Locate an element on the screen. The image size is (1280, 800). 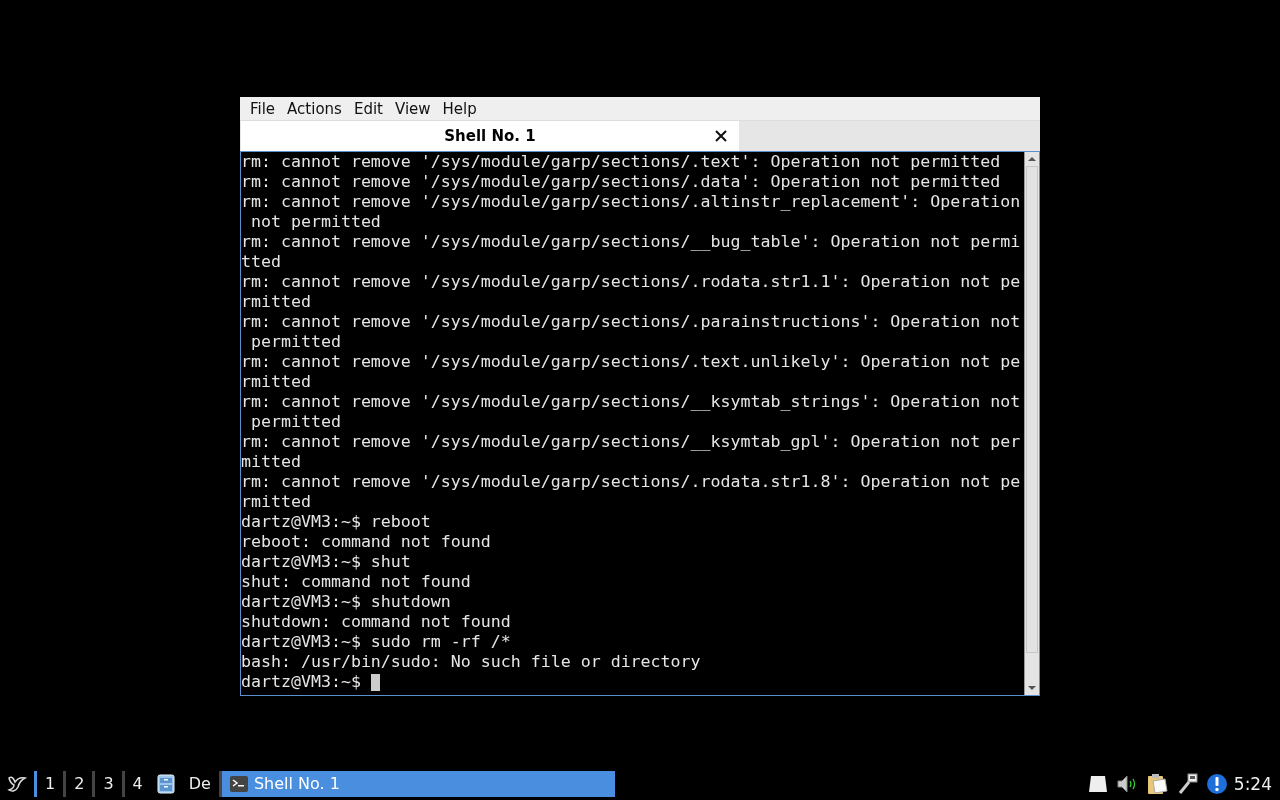
workspace-button: 1 is located at coordinates (49, 783).